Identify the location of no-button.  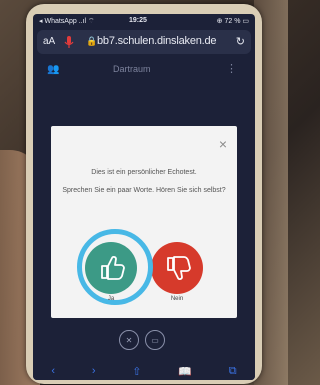
(177, 268).